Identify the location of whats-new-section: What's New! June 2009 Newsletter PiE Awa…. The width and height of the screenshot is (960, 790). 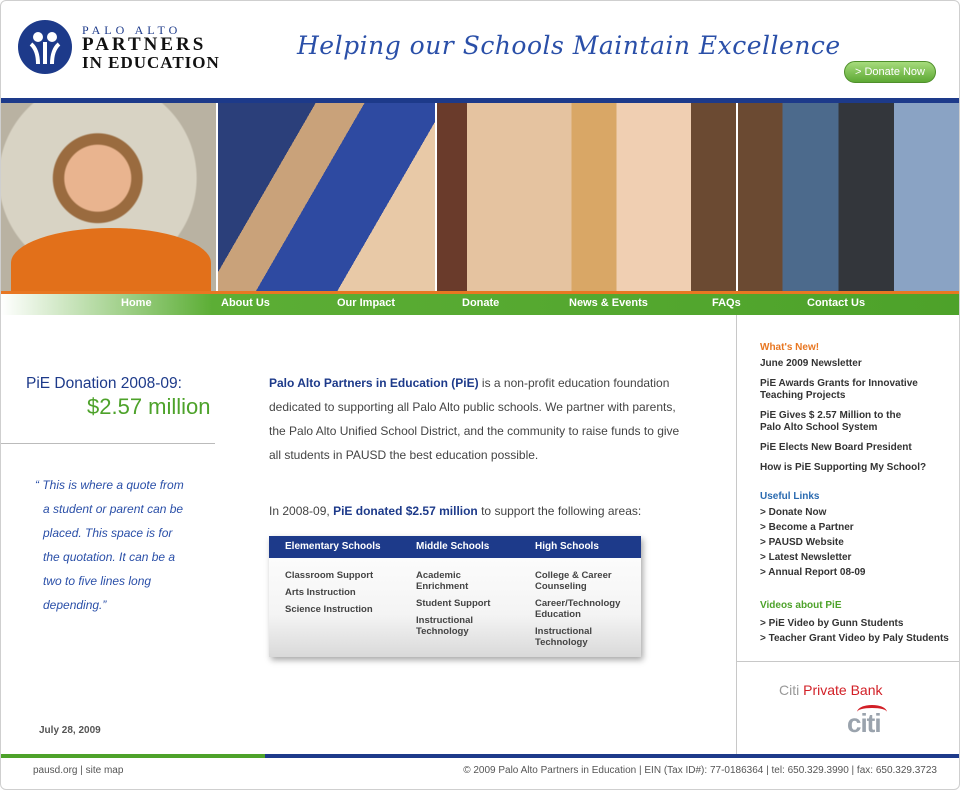
(857, 408).